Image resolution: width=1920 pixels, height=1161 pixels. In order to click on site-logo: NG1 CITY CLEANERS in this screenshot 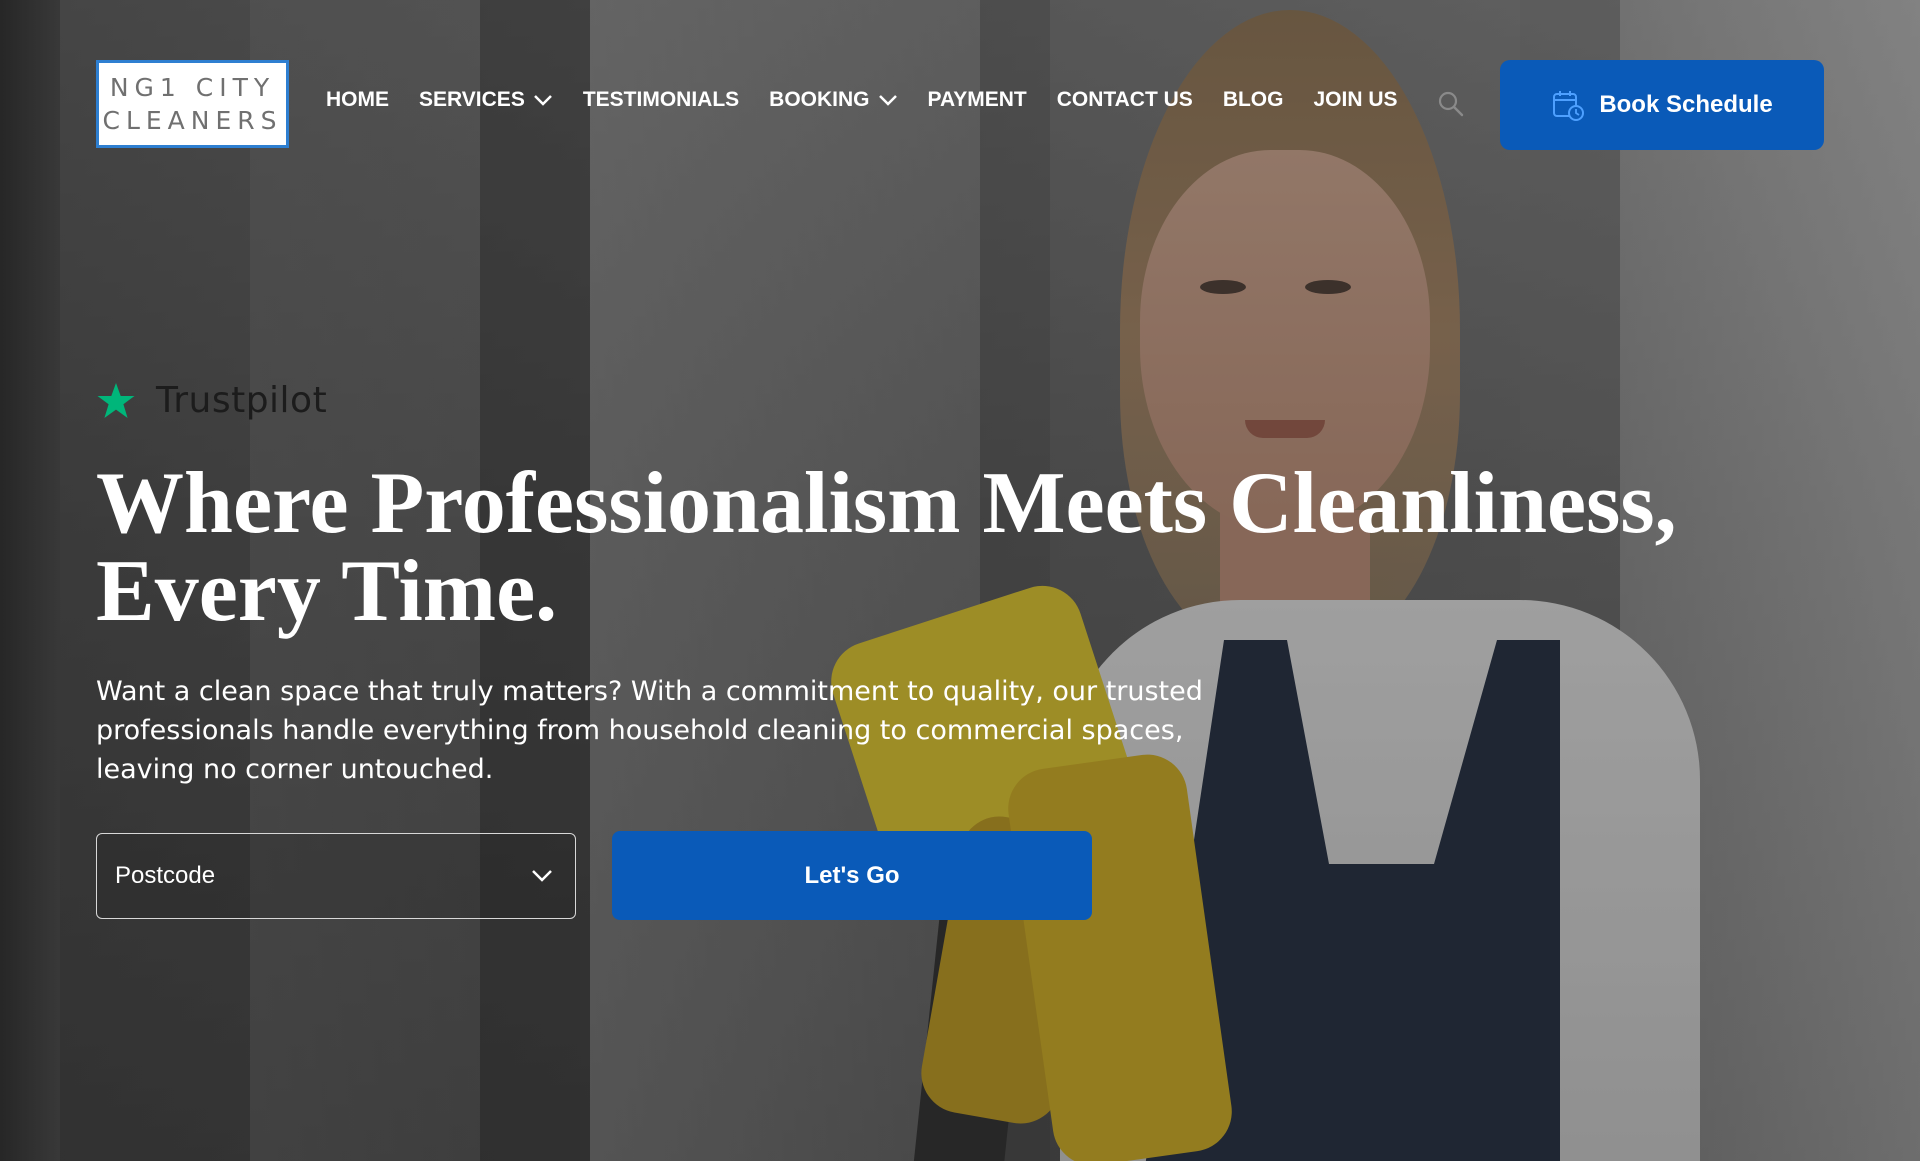, I will do `click(192, 104)`.